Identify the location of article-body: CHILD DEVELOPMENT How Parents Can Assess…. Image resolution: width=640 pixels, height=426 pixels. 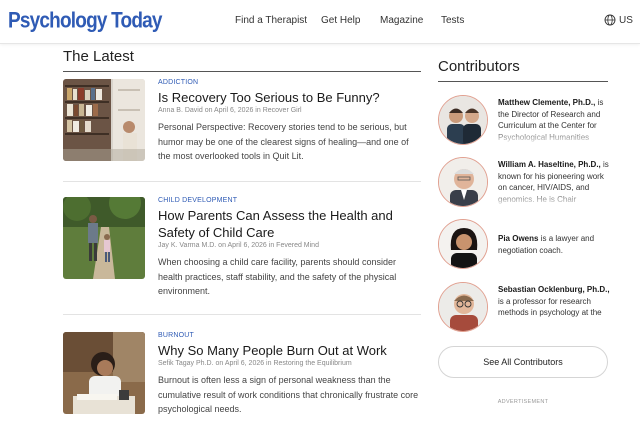
(290, 248).